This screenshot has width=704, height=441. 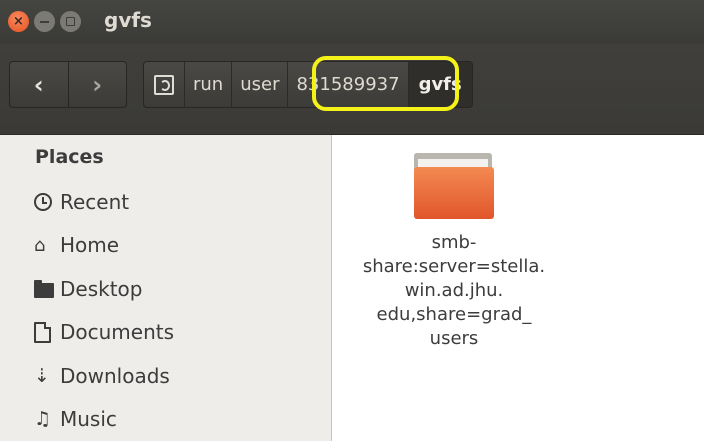 I want to click on minimize-icon, so click(x=44, y=22).